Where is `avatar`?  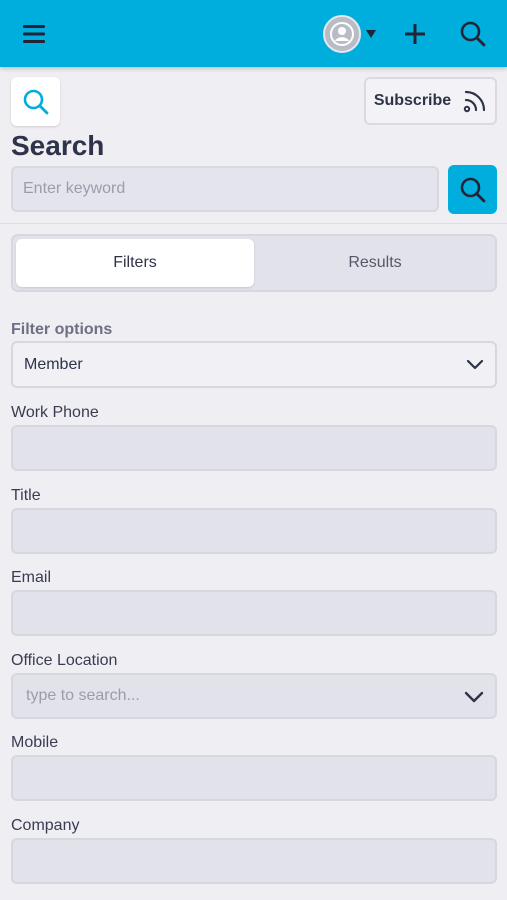
avatar is located at coordinates (342, 34).